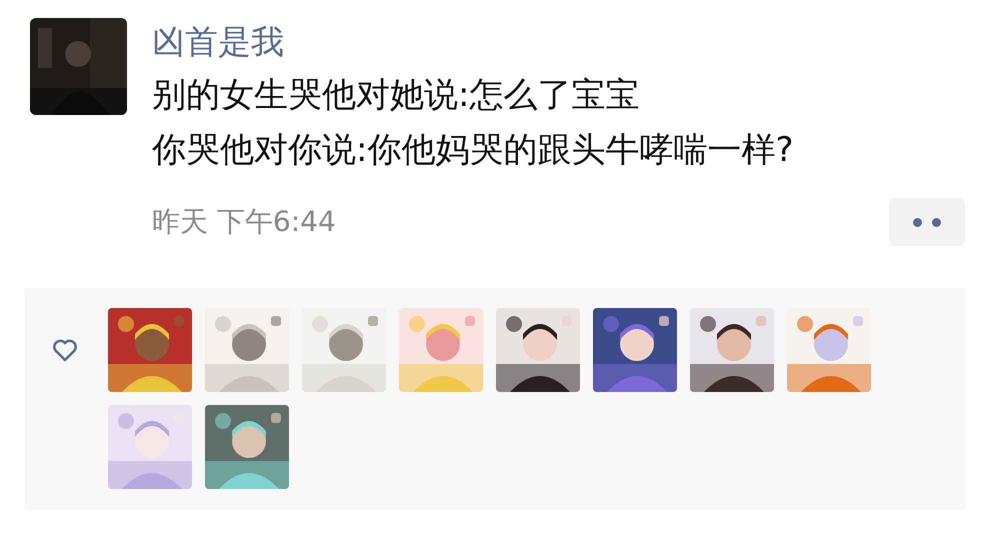 The height and width of the screenshot is (560, 1000). Describe the element at coordinates (473, 150) in the screenshot. I see `post-text: 你哭他对你说:你他妈哭的跟头牛哮喘一样?` at that location.